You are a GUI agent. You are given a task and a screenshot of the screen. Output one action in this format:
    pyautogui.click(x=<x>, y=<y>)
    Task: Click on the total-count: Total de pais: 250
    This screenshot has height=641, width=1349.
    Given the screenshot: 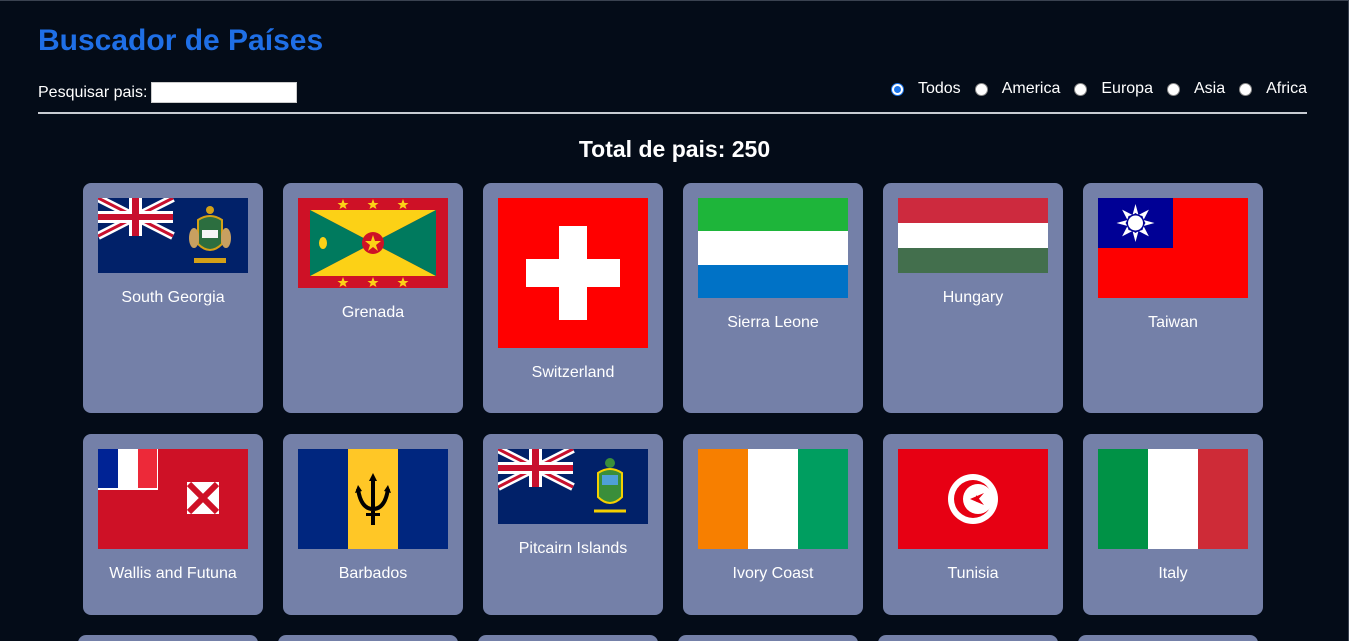 What is the action you would take?
    pyautogui.click(x=674, y=149)
    